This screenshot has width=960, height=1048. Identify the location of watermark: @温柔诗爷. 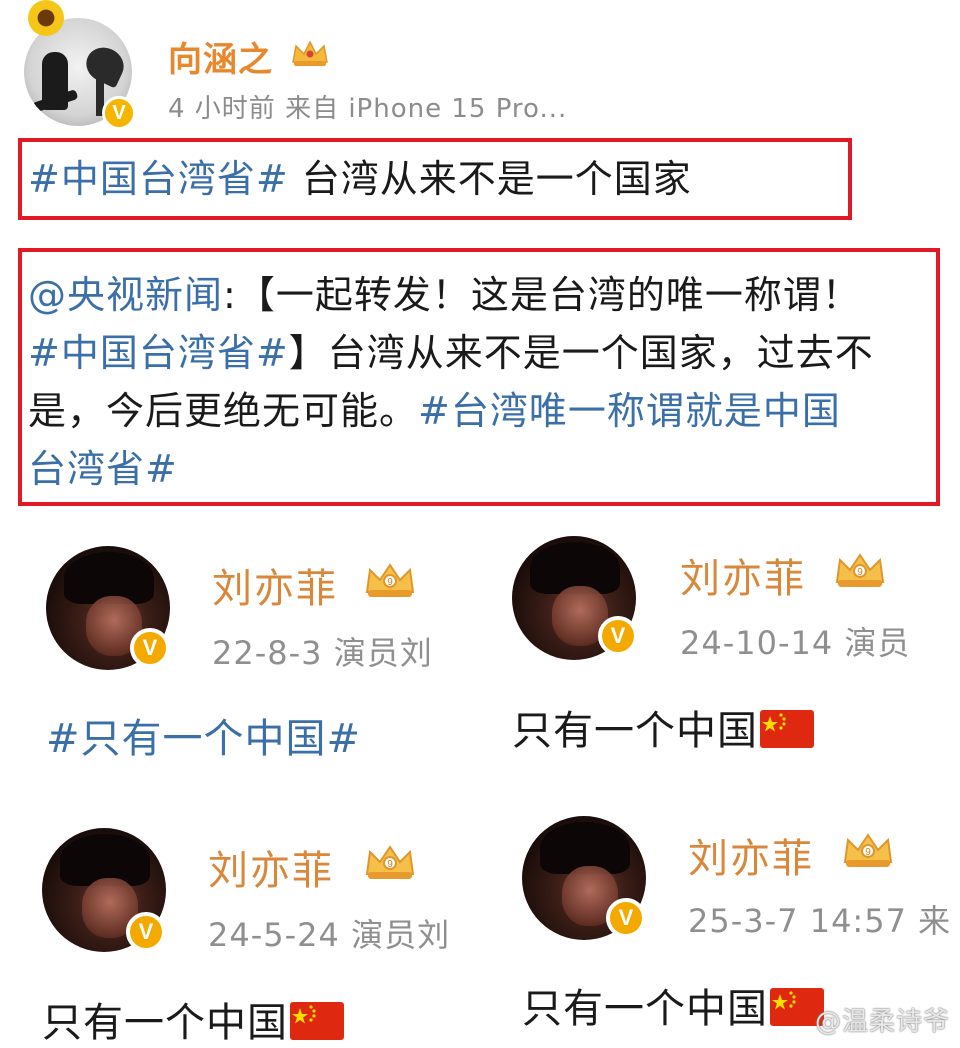
(882, 1022).